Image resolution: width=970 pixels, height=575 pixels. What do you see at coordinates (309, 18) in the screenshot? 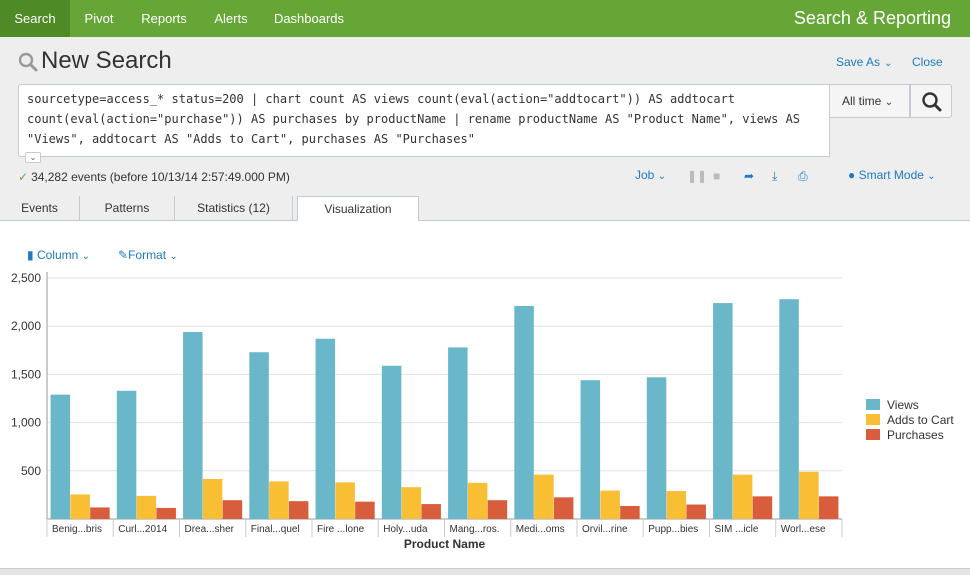
I see `nav-dashboards: Dashboards` at bounding box center [309, 18].